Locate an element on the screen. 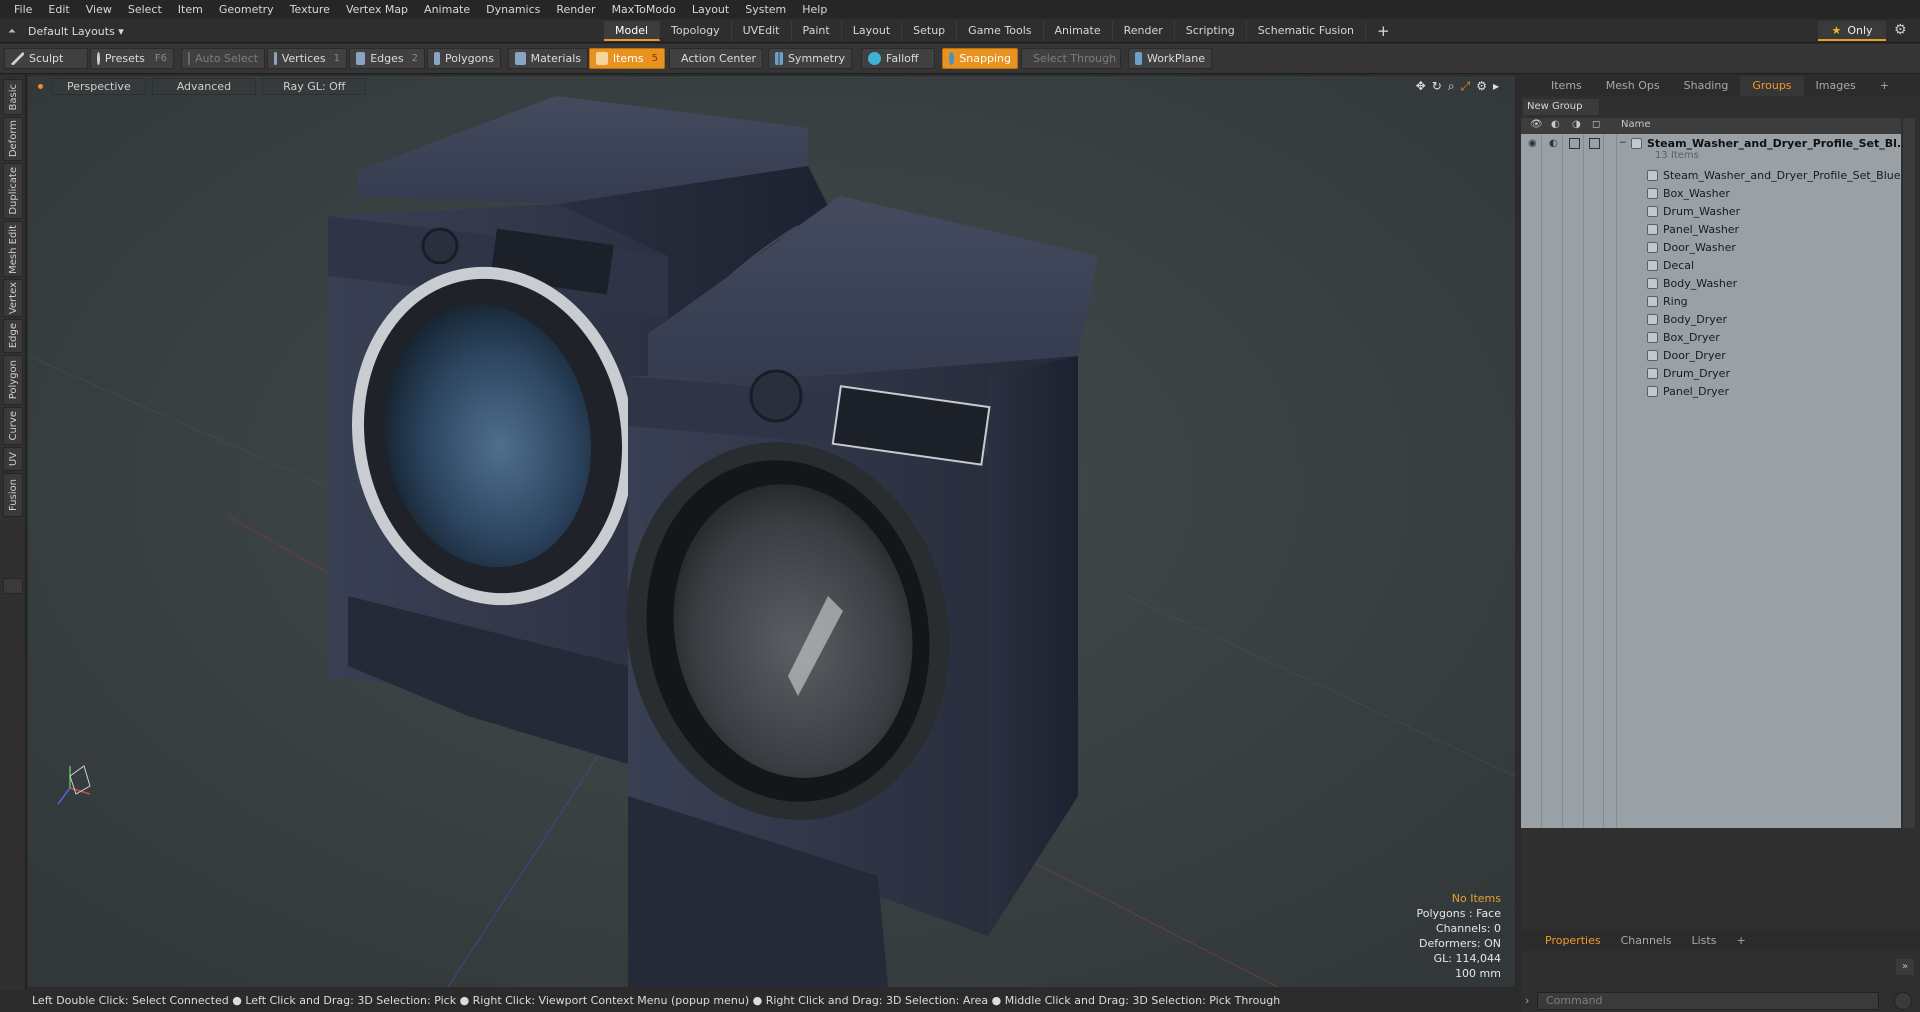 This screenshot has height=1012, width=1920. tab-layout: Layout is located at coordinates (872, 31).